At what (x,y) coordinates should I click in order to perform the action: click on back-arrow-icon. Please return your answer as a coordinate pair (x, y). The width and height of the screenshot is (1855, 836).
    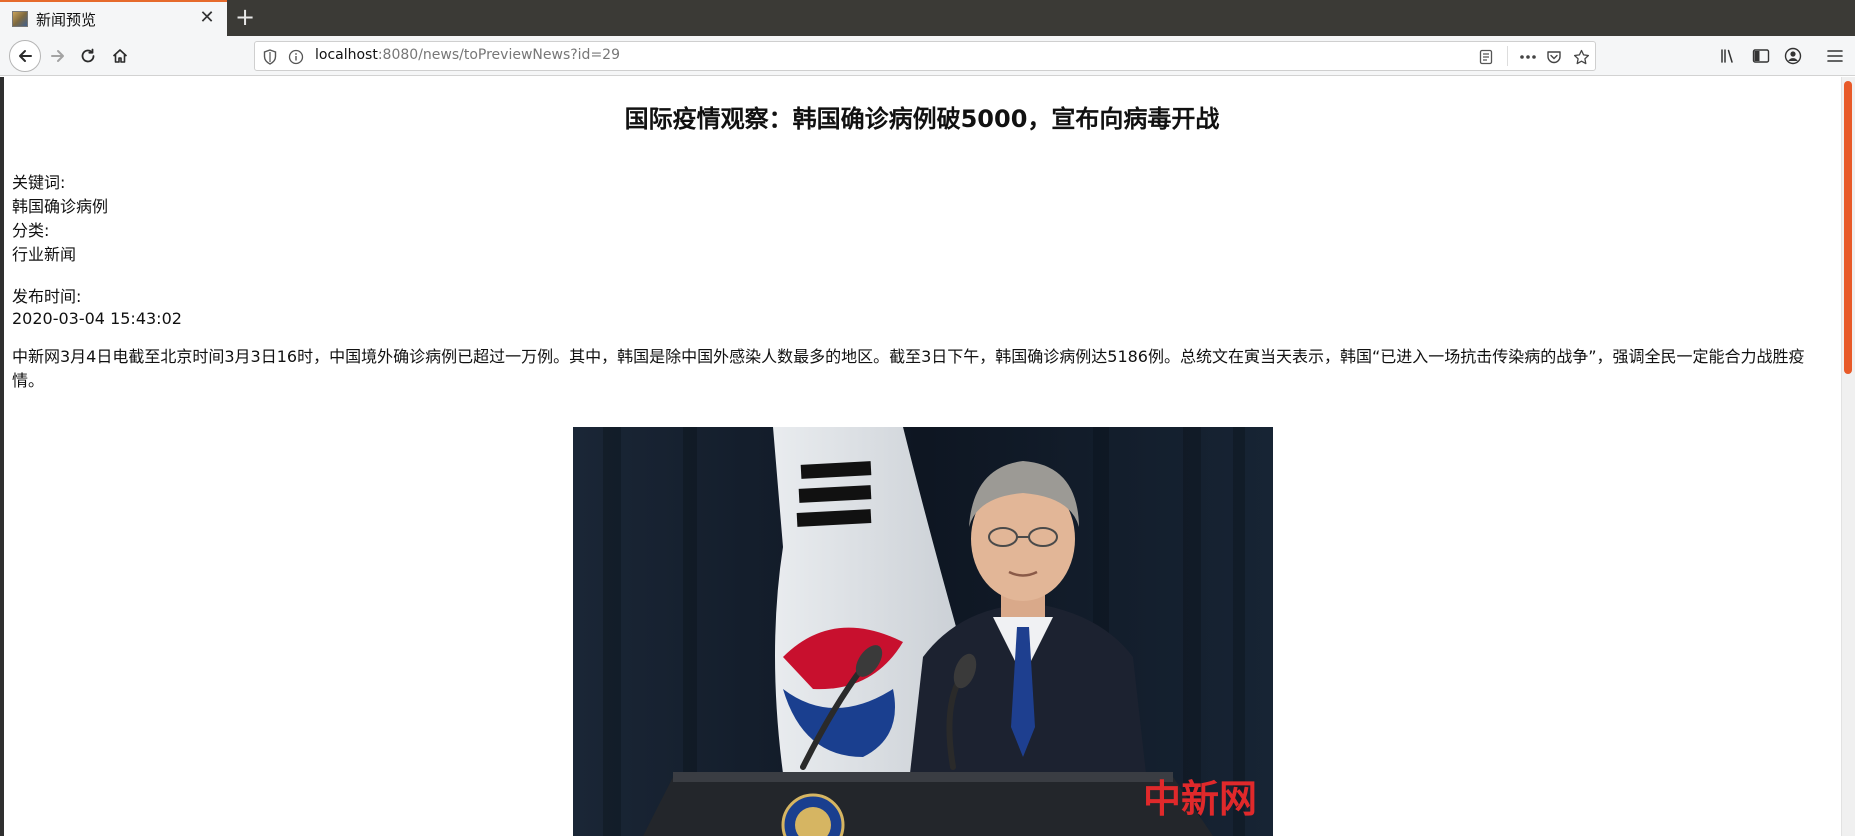
    Looking at the image, I should click on (25, 56).